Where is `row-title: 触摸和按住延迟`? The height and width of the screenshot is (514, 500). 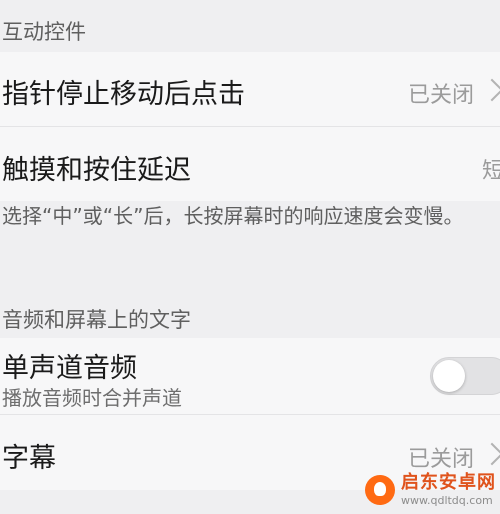
row-title: 触摸和按住延迟 is located at coordinates (96, 170).